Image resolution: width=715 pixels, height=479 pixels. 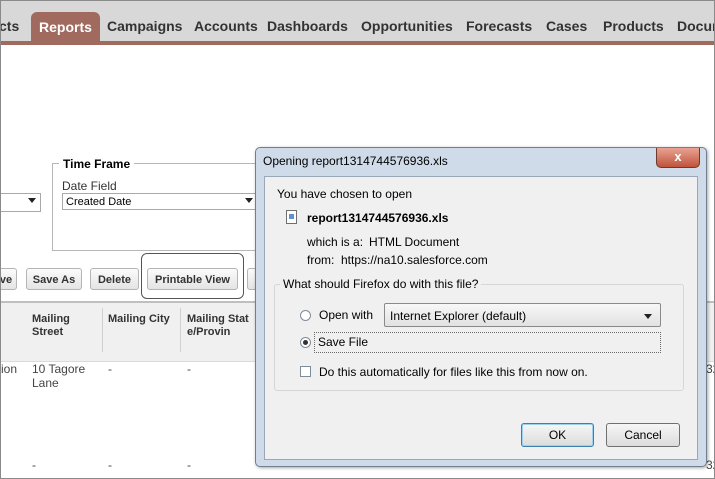 I want to click on date-field-value: Created Date, so click(x=99, y=202).